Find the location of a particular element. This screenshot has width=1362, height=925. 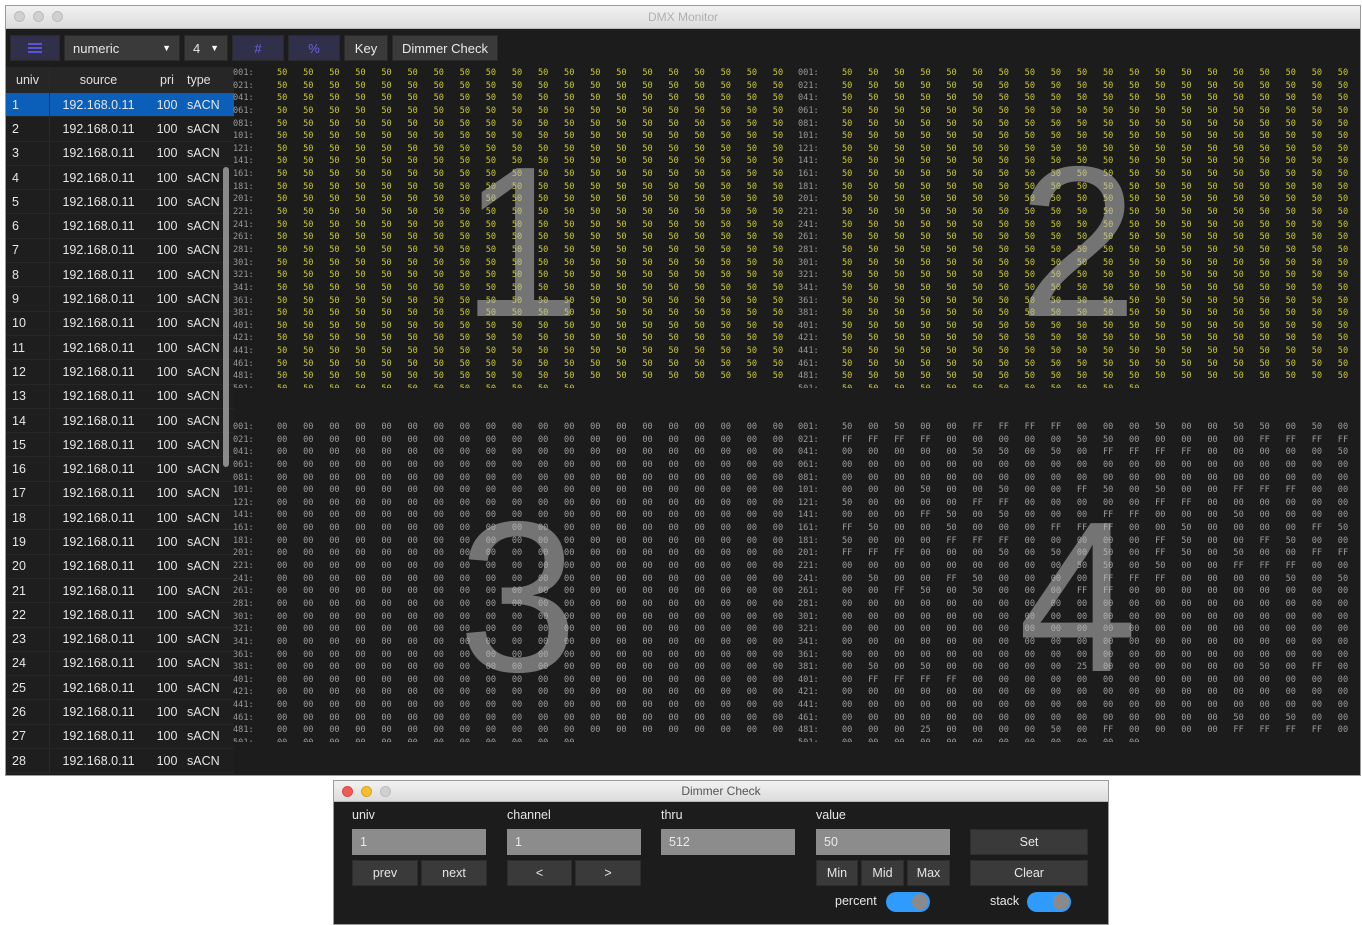

title-bar: DMX Monitor is located at coordinates (683, 17).